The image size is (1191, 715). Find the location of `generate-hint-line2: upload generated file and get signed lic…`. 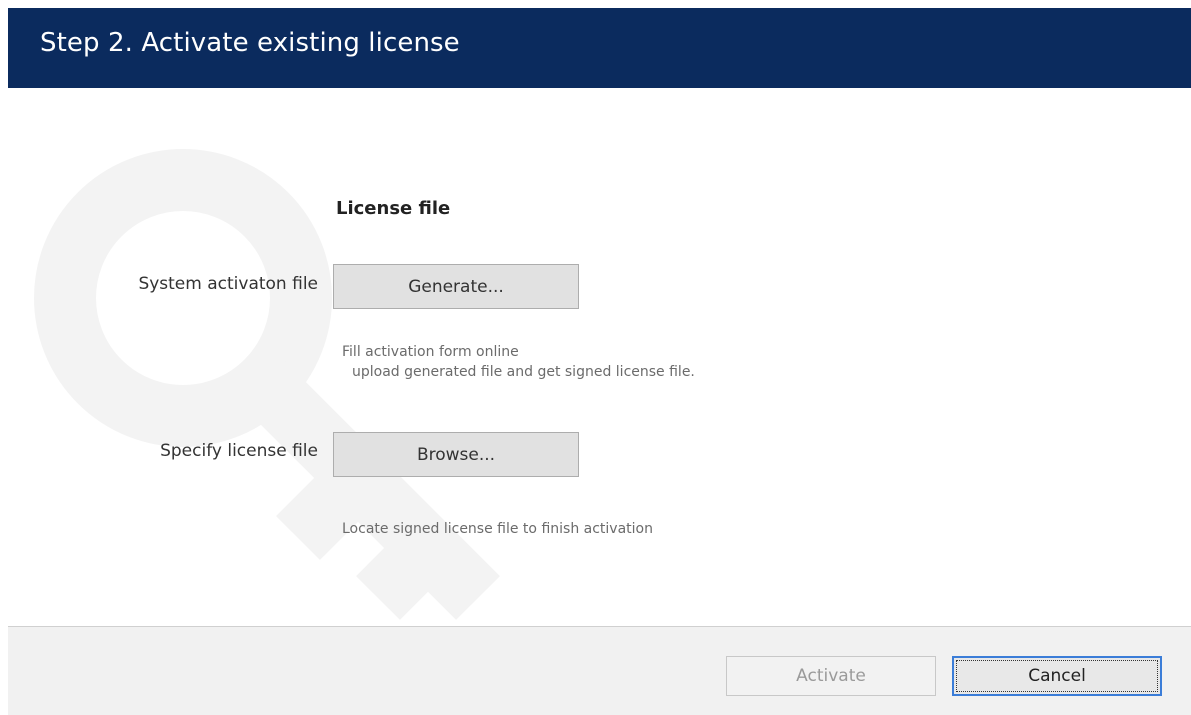

generate-hint-line2: upload generated file and get signed lic… is located at coordinates (523, 372).